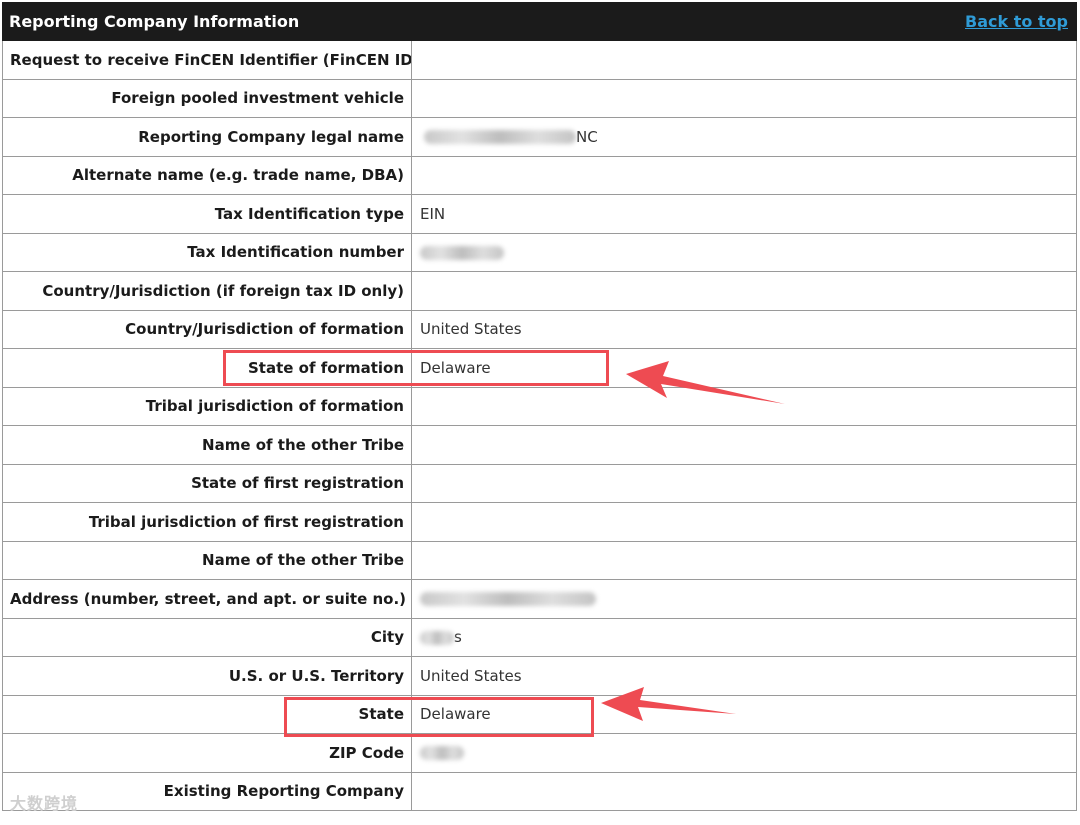 Image resolution: width=1080 pixels, height=825 pixels. What do you see at coordinates (207, 329) in the screenshot?
I see `field-label: Country/Jurisdiction of formation` at bounding box center [207, 329].